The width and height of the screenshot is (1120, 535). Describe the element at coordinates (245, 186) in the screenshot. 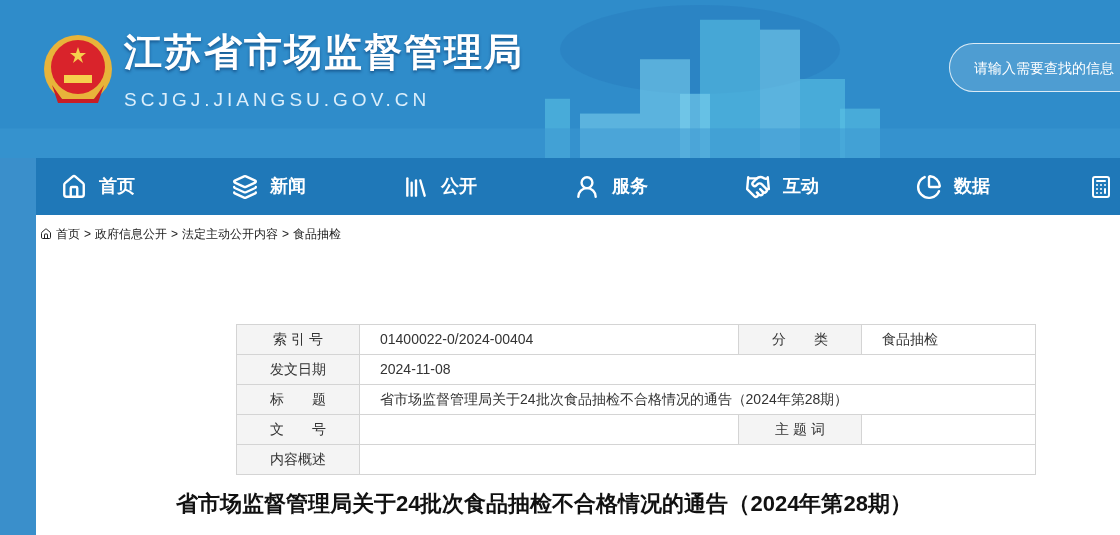

I see `layers-icon` at that location.